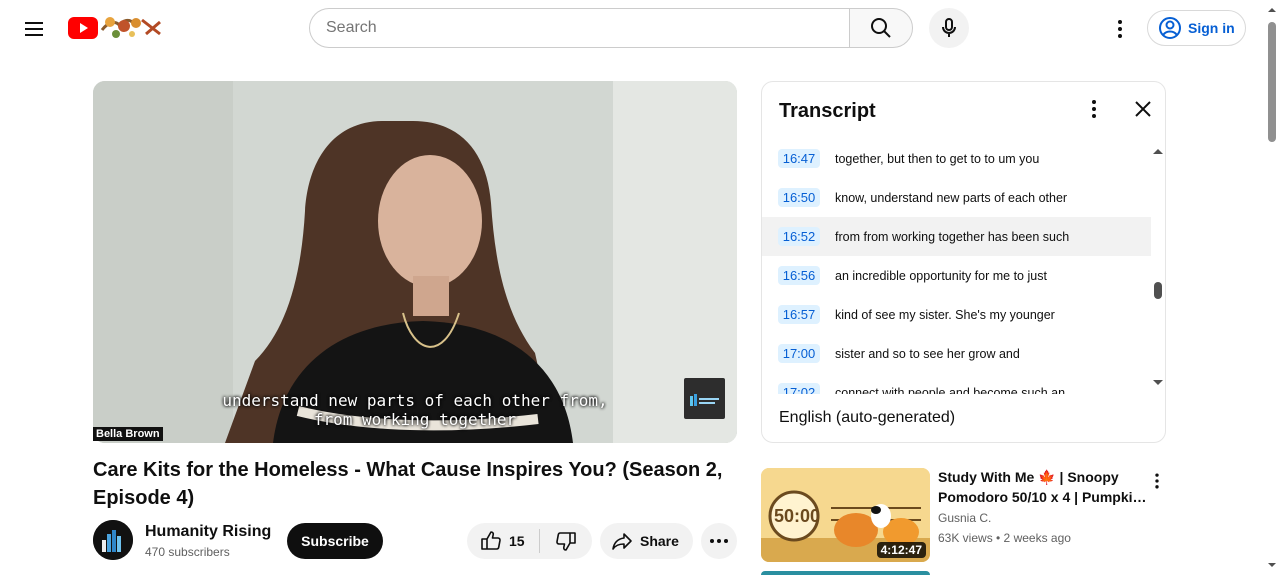  Describe the element at coordinates (415, 419) in the screenshot. I see `caption-line: from working together` at that location.